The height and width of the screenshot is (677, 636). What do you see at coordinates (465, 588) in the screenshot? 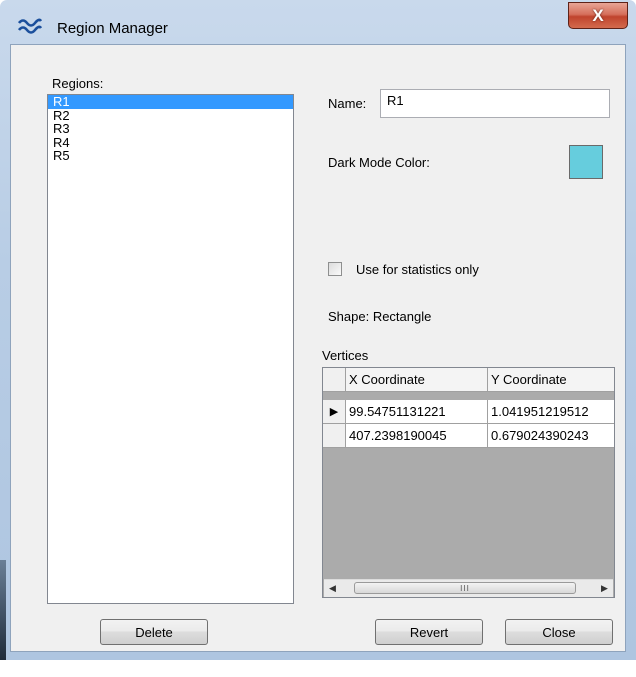
I see `scroll-thumb: III` at bounding box center [465, 588].